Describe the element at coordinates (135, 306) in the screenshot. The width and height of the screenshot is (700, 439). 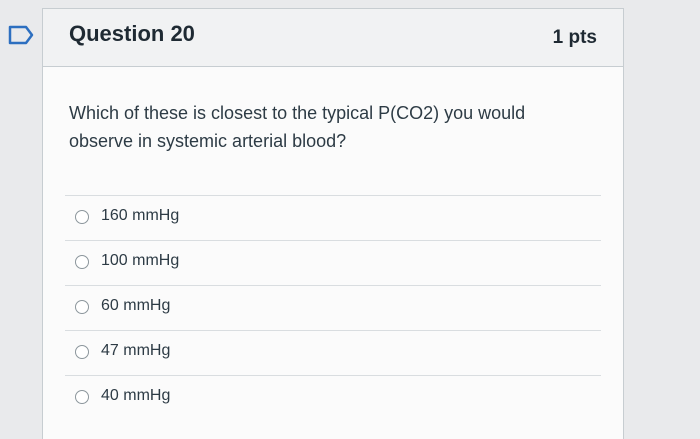
I see `answer-label: 60 mmHg` at that location.